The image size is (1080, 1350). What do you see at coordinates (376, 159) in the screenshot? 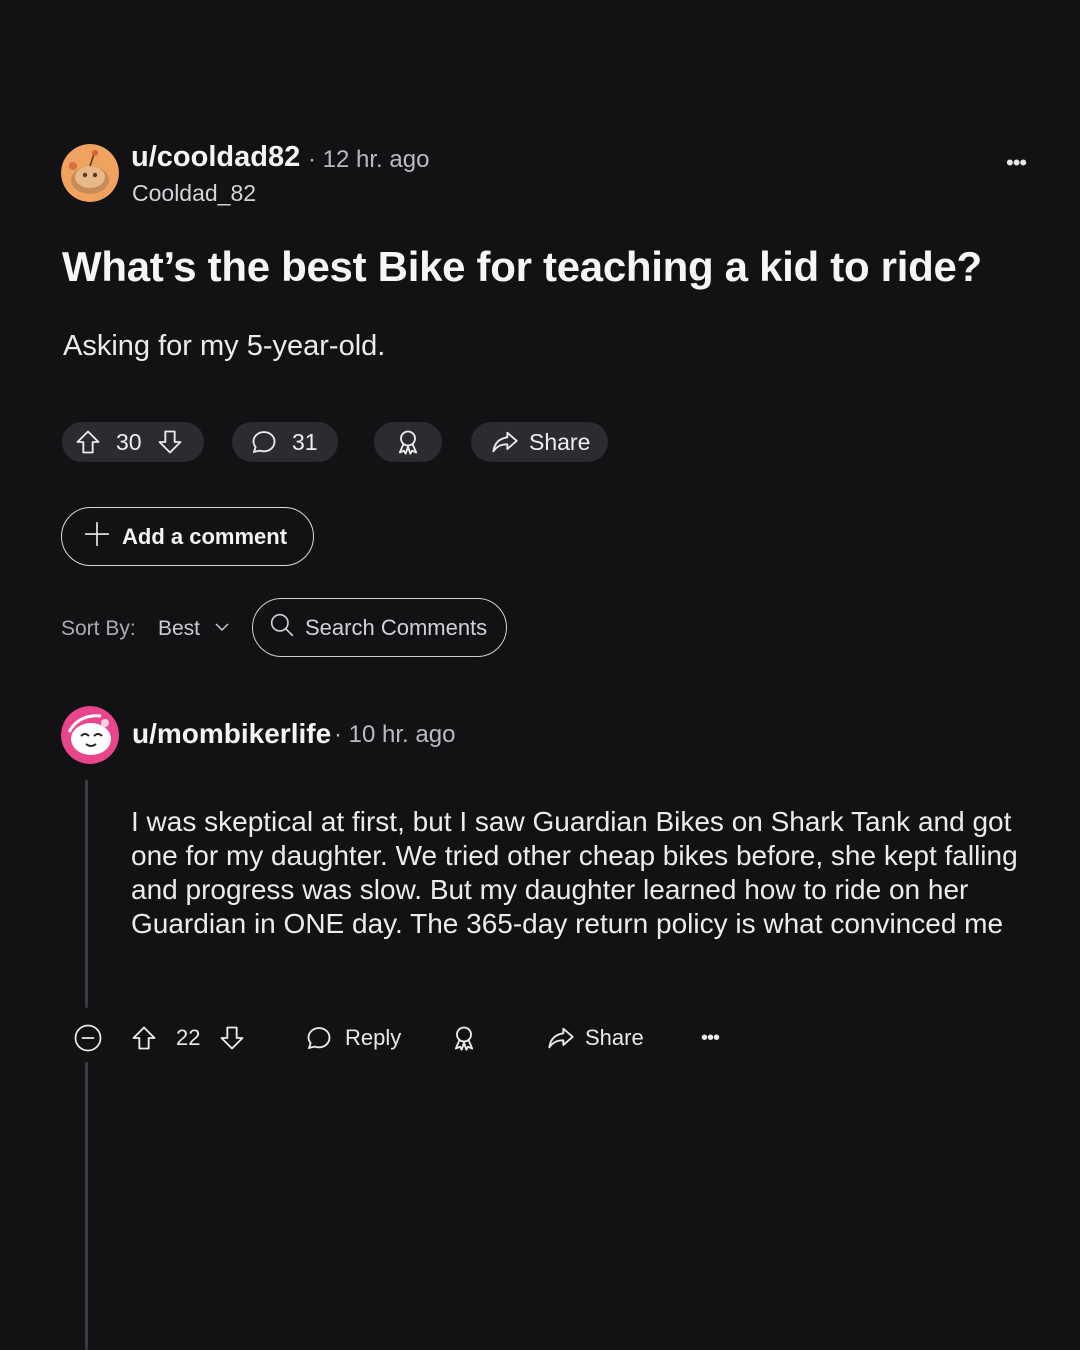
I see `post-time-text: 12 hr. ago` at bounding box center [376, 159].